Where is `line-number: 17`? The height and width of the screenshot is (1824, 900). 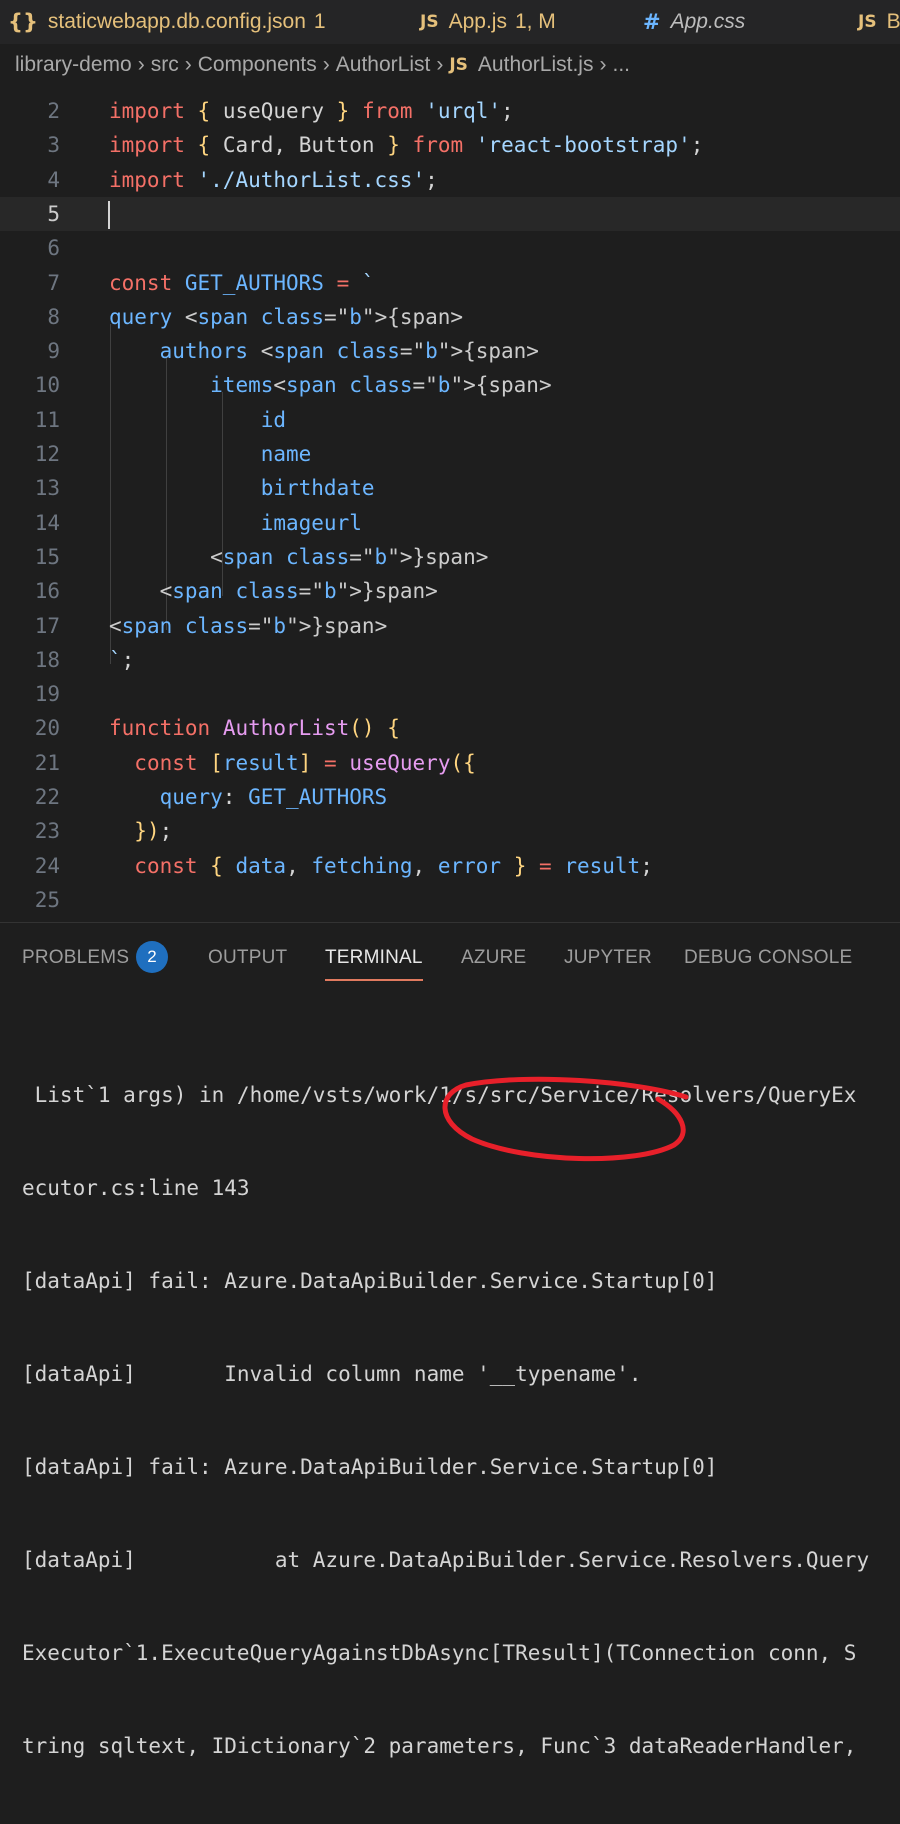 line-number: 17 is located at coordinates (47, 625).